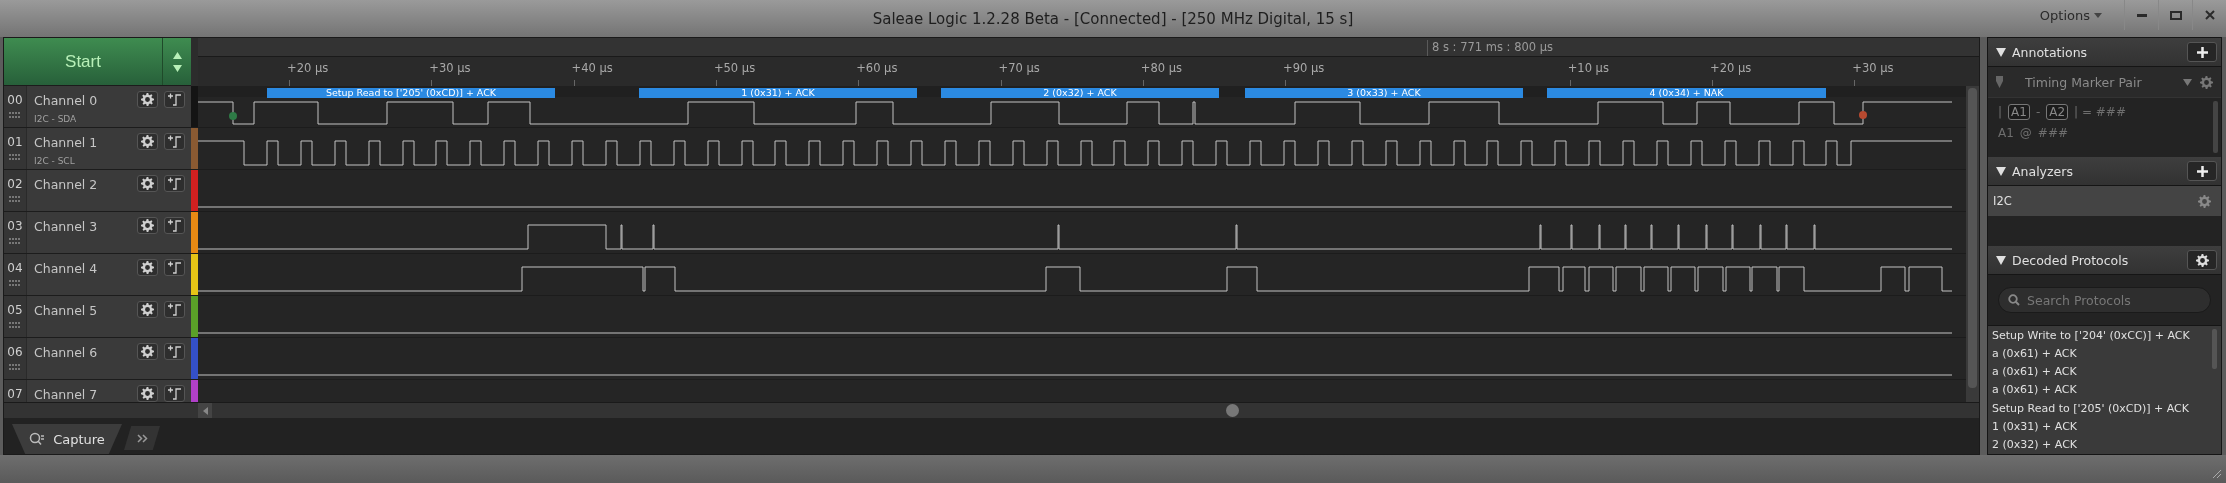  Describe the element at coordinates (2100, 112) in the screenshot. I see `measurement-text: | = ###` at that location.